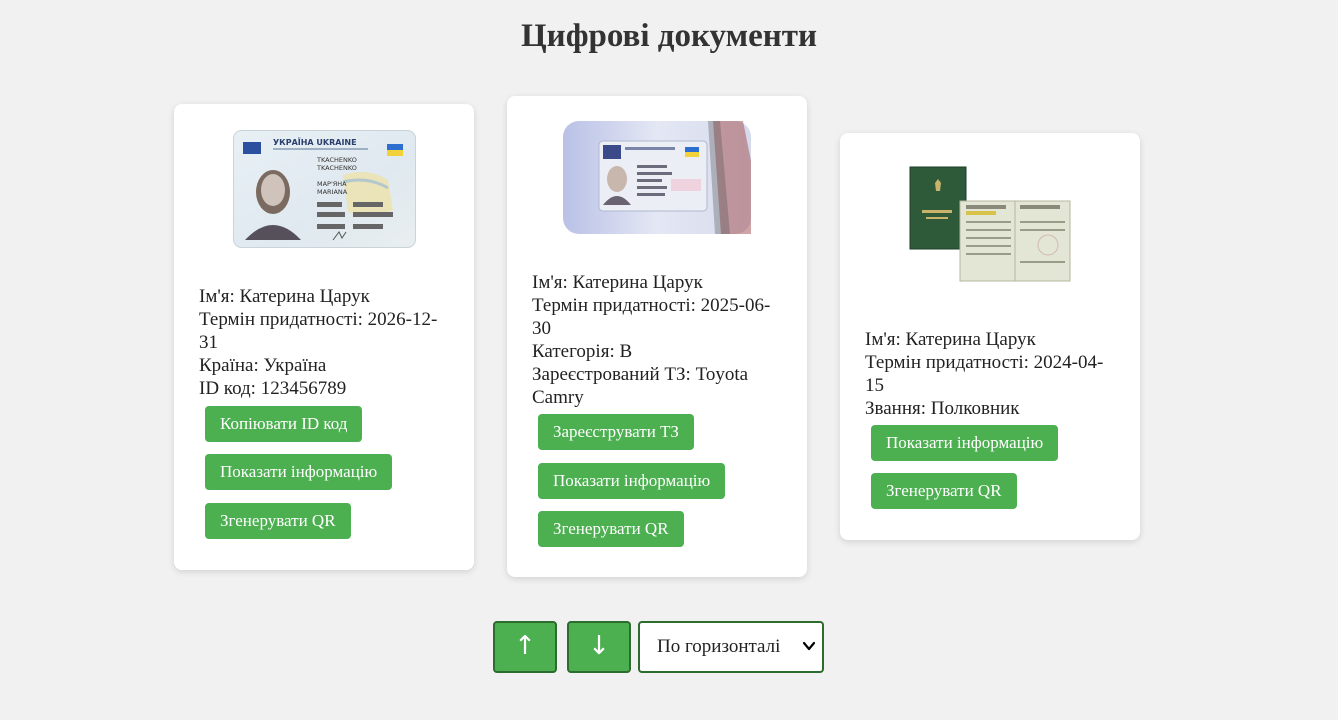 The width and height of the screenshot is (1338, 720). What do you see at coordinates (809, 646) in the screenshot?
I see `chevron-down-icon` at bounding box center [809, 646].